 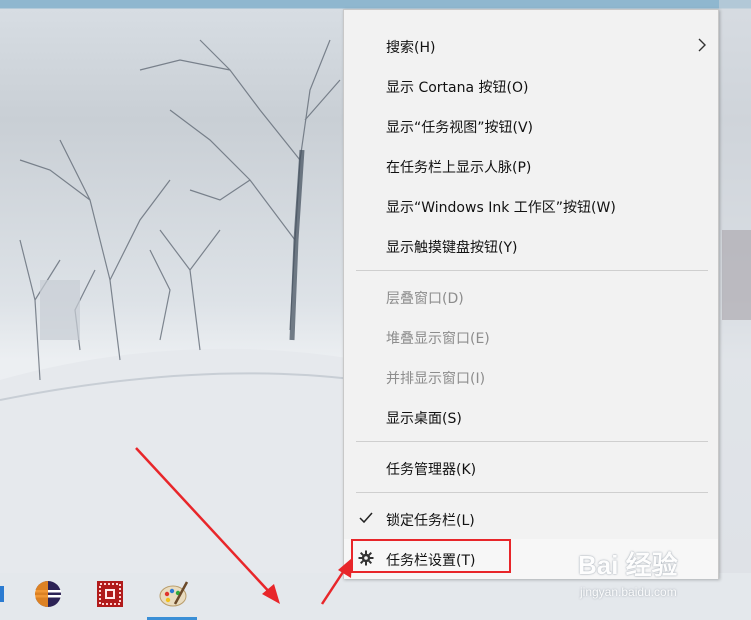 I want to click on baidu-jingyan-watermark: Bai 经验 jingyan.baidu.com, so click(x=658, y=575).